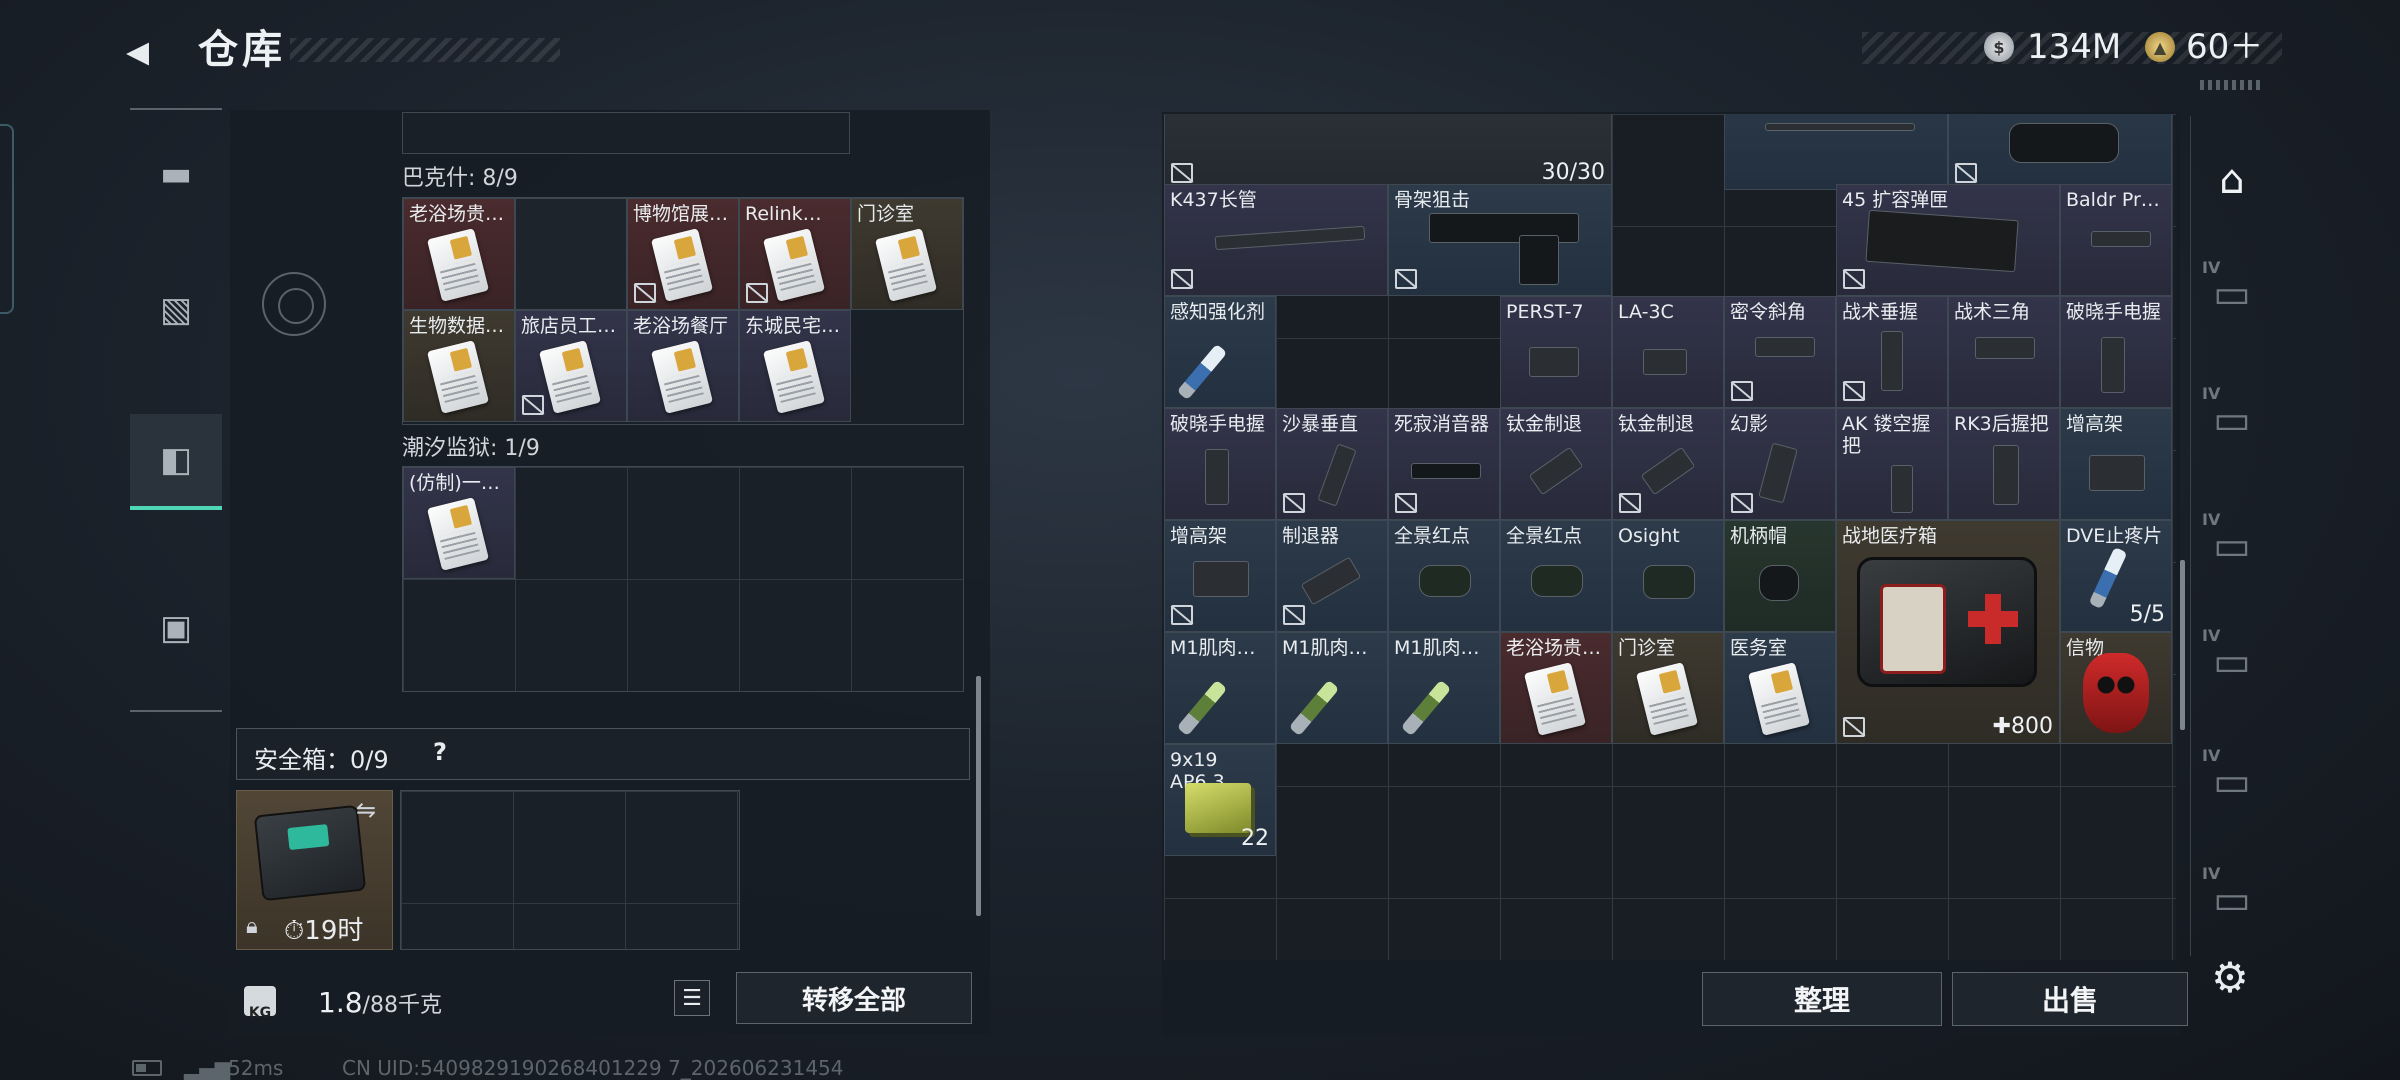 This screenshot has height=1080, width=2400. I want to click on folder-shelf-icon: IV ▭, so click(2232, 900).